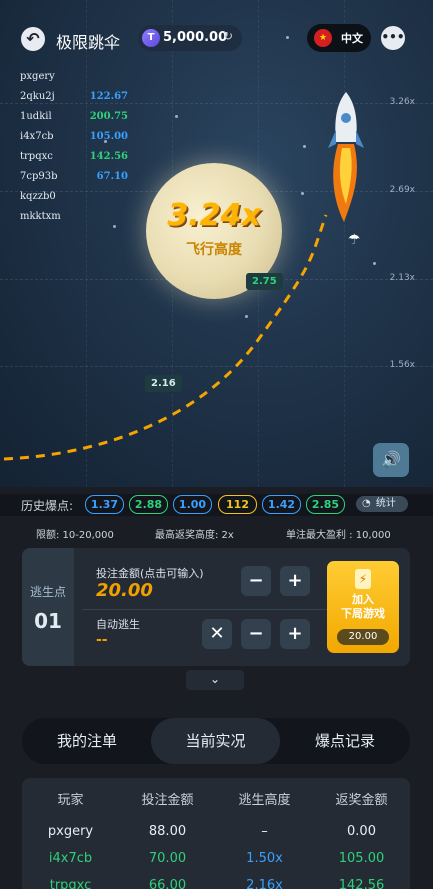  Describe the element at coordinates (192, 504) in the screenshot. I see `history-chip: 1.00` at that location.